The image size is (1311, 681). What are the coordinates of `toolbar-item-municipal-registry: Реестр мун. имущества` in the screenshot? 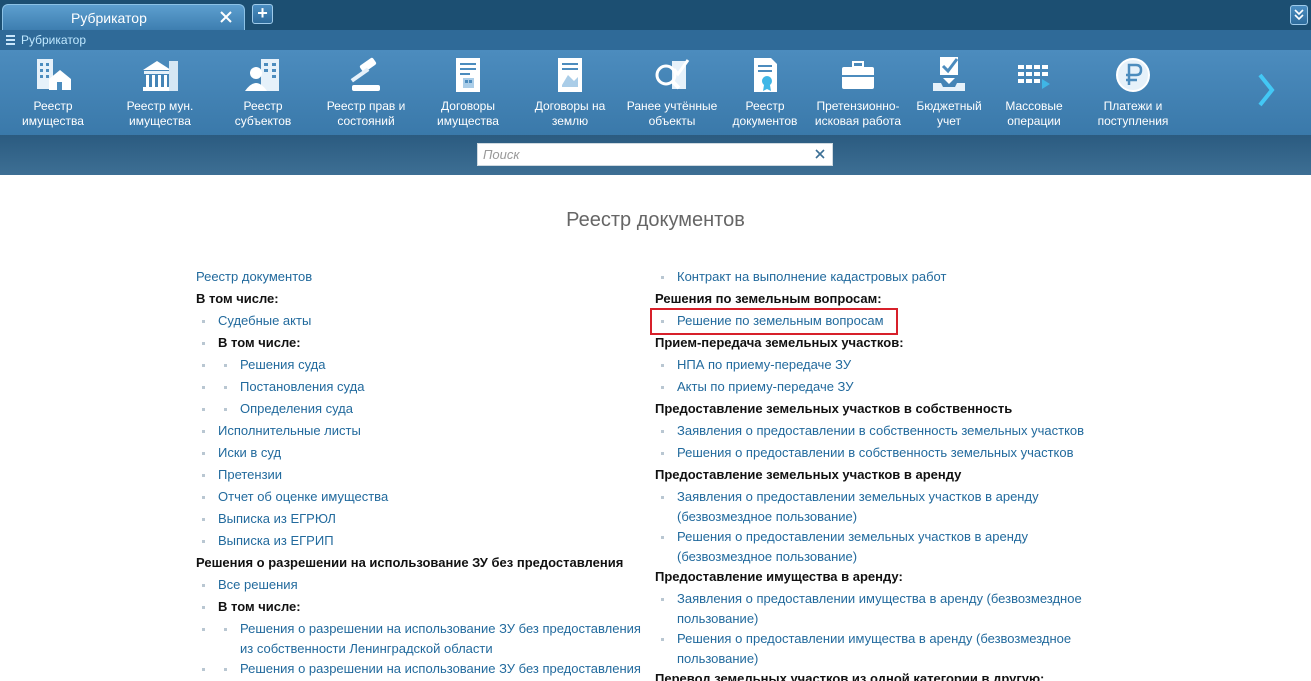 It's located at (160, 92).